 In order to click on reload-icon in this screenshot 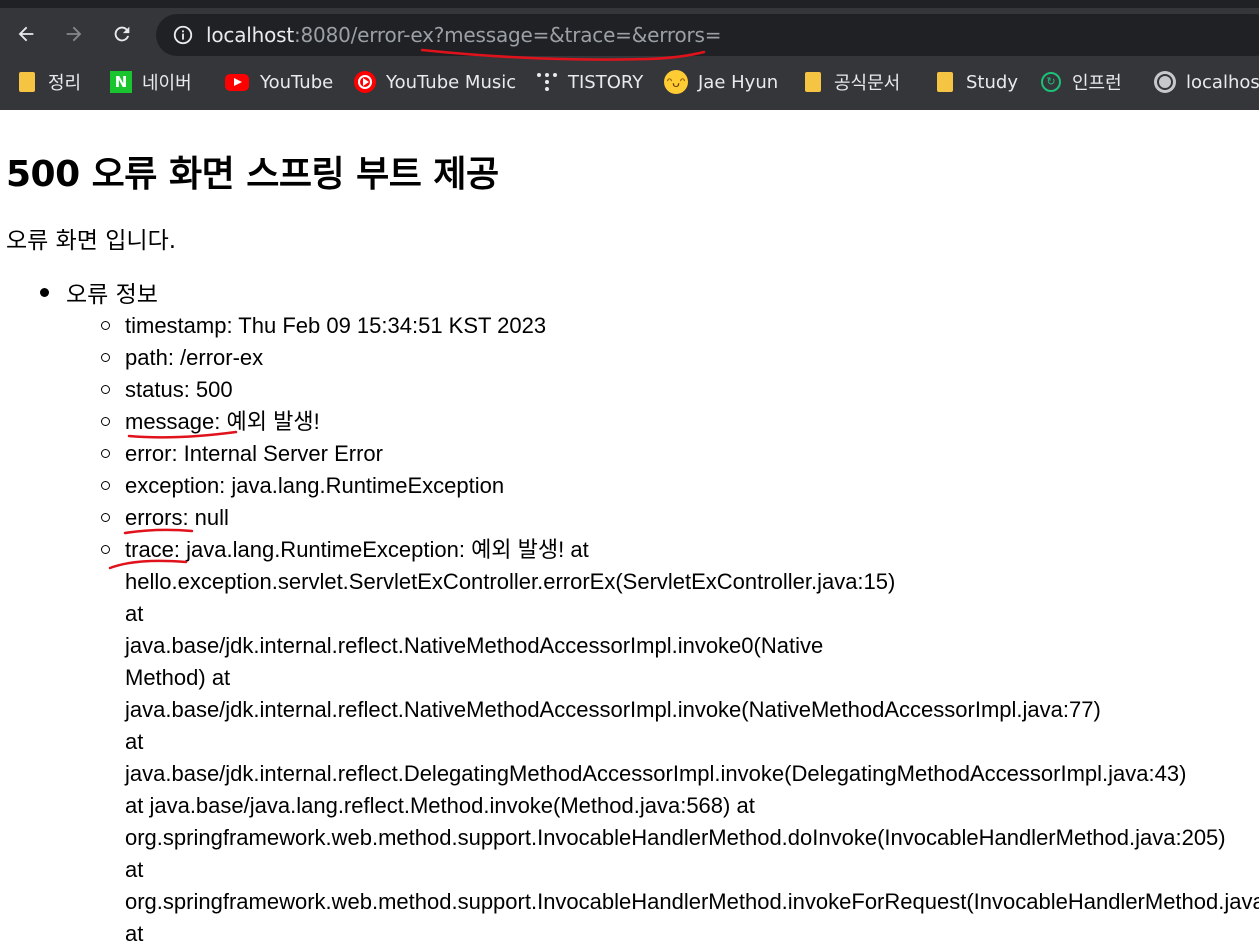, I will do `click(122, 34)`.